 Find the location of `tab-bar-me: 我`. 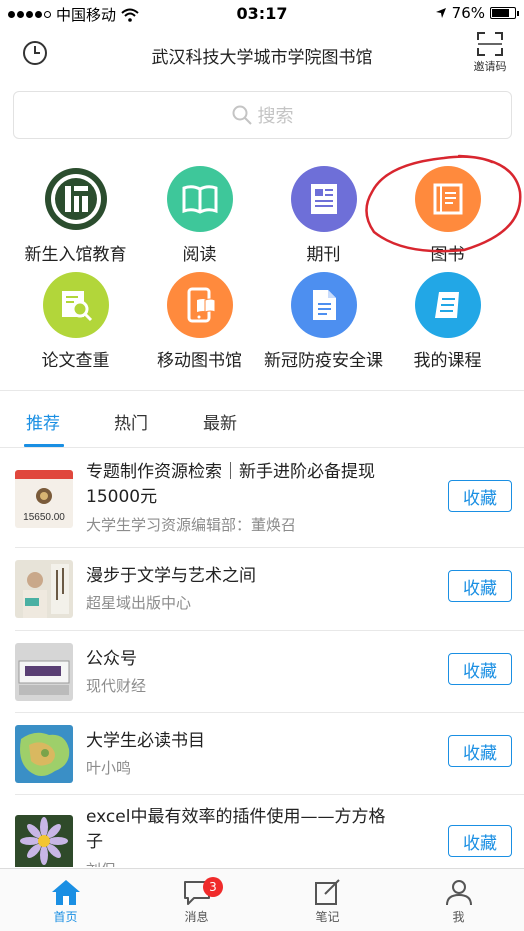

tab-bar-me: 我 is located at coordinates (458, 900).